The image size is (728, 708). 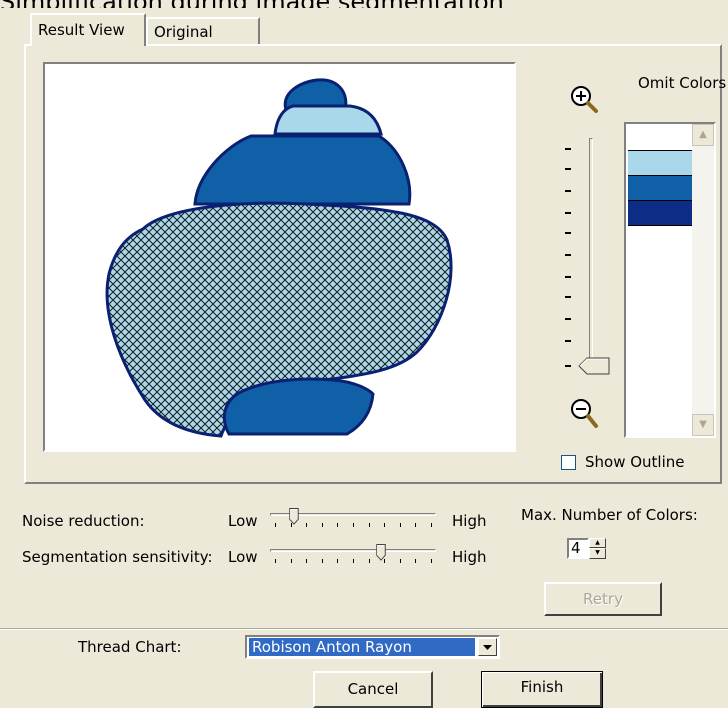 What do you see at coordinates (609, 515) in the screenshot?
I see `max-colors-label: Max. Number of Colors:` at bounding box center [609, 515].